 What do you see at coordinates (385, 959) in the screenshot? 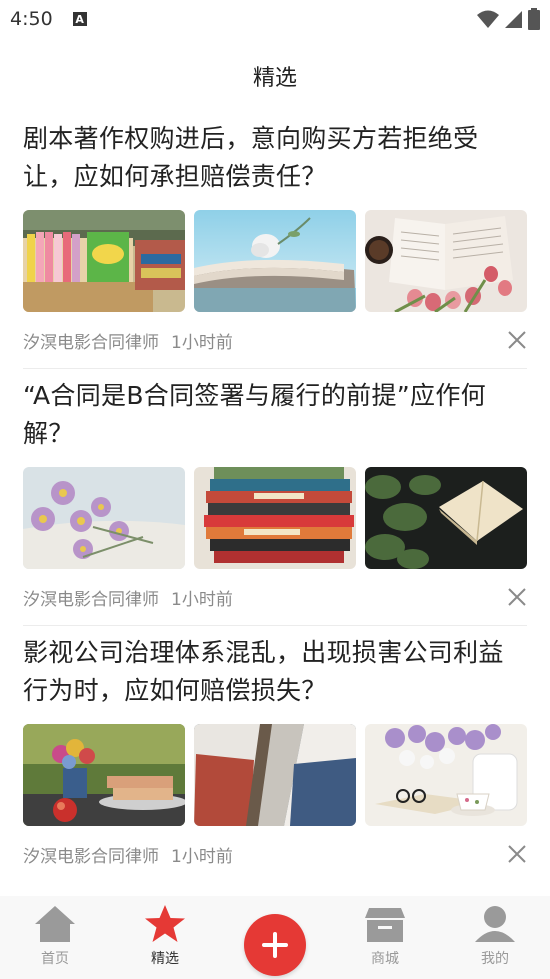
I see `tab-mall-label: 商城` at bounding box center [385, 959].